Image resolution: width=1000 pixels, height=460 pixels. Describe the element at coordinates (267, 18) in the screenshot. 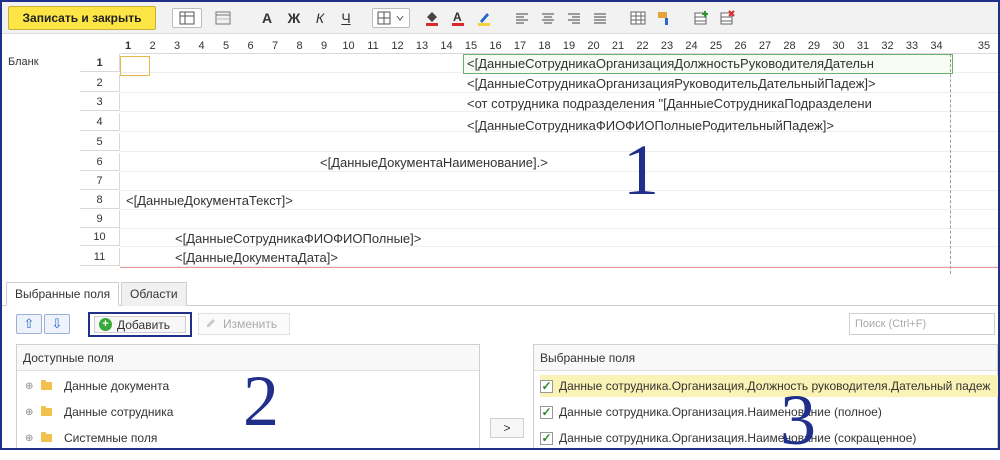

I see `font-size-icon: А` at that location.